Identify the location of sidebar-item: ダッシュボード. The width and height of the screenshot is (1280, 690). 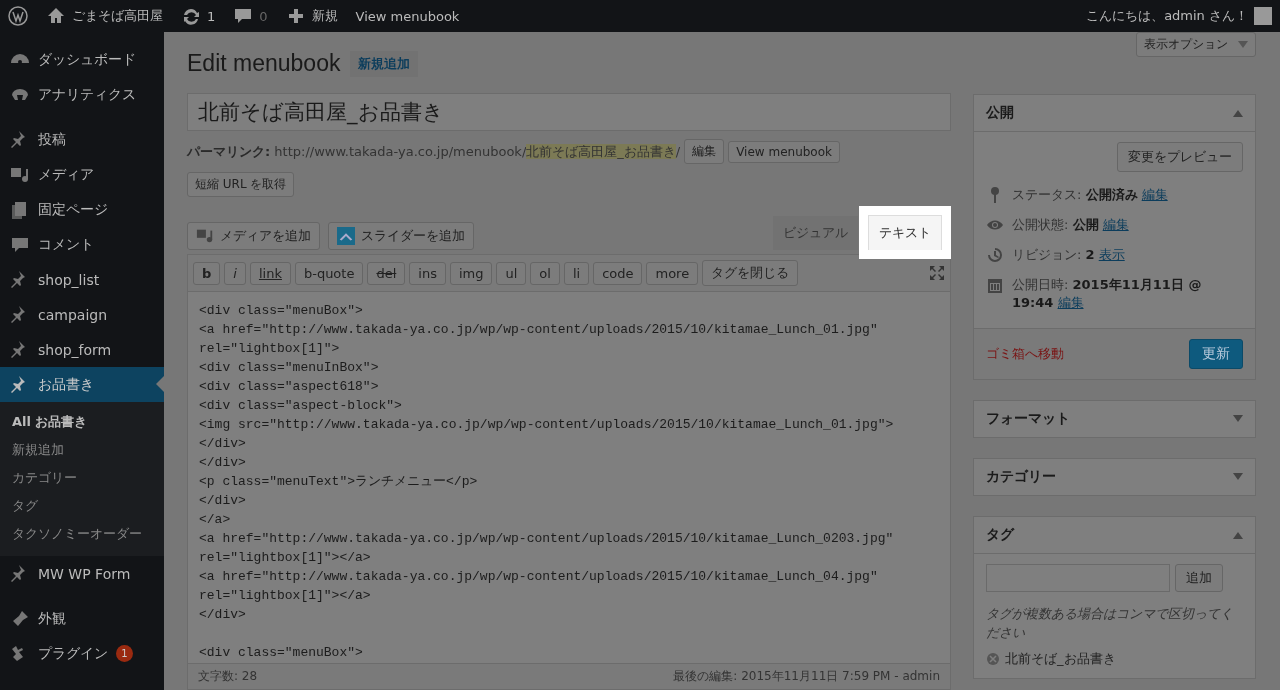
(82, 59).